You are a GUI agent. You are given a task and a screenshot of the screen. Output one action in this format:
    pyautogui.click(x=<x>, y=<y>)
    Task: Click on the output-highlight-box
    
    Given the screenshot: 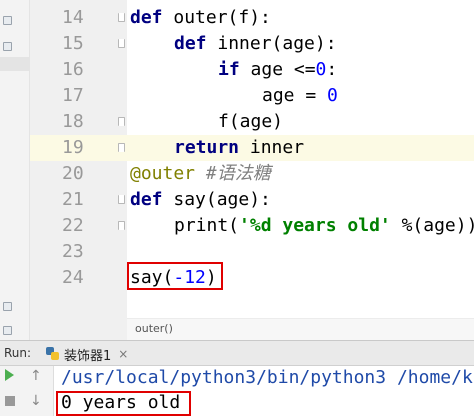 What is the action you would take?
    pyautogui.click(x=123, y=403)
    